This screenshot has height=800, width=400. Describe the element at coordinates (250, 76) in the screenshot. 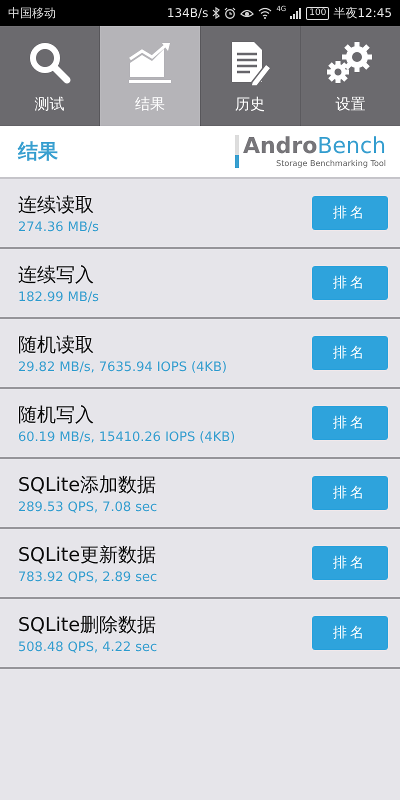

I see `nav-tab: 历史` at that location.